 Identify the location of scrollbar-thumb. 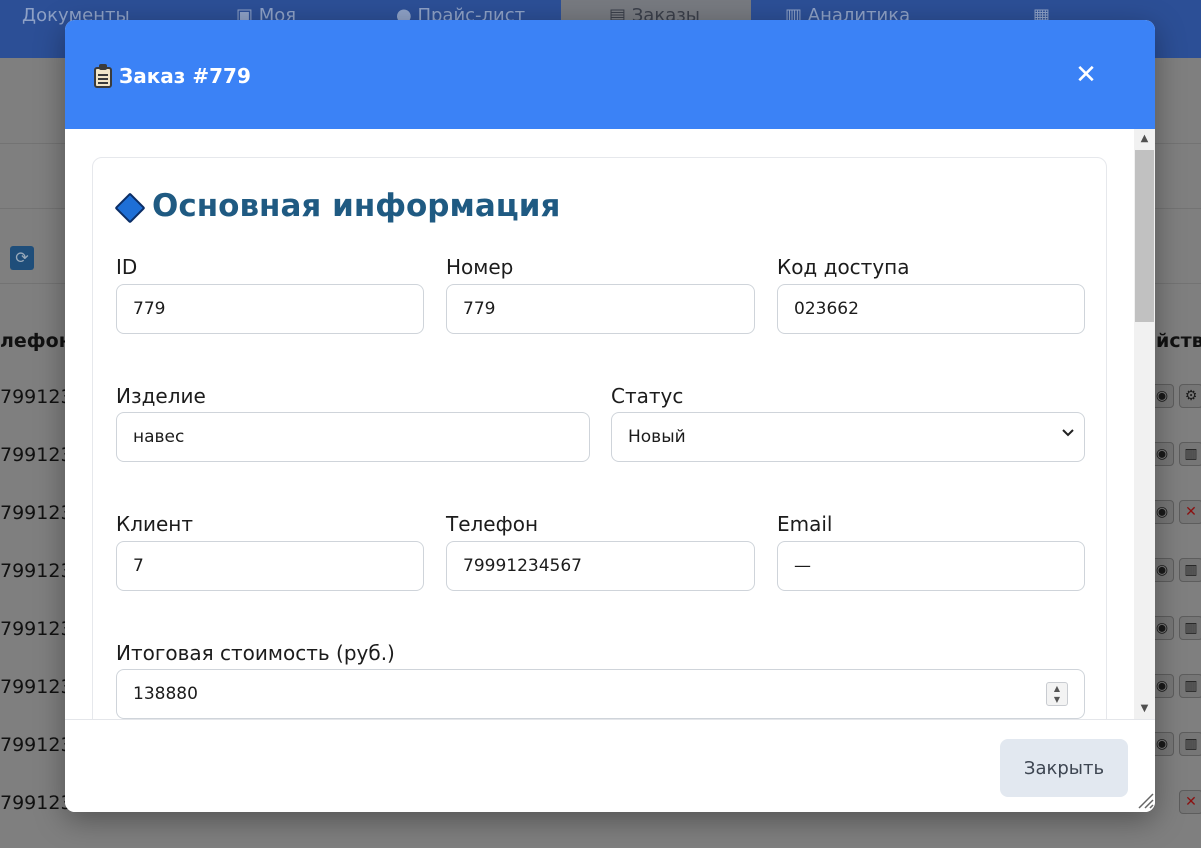
(1144, 236).